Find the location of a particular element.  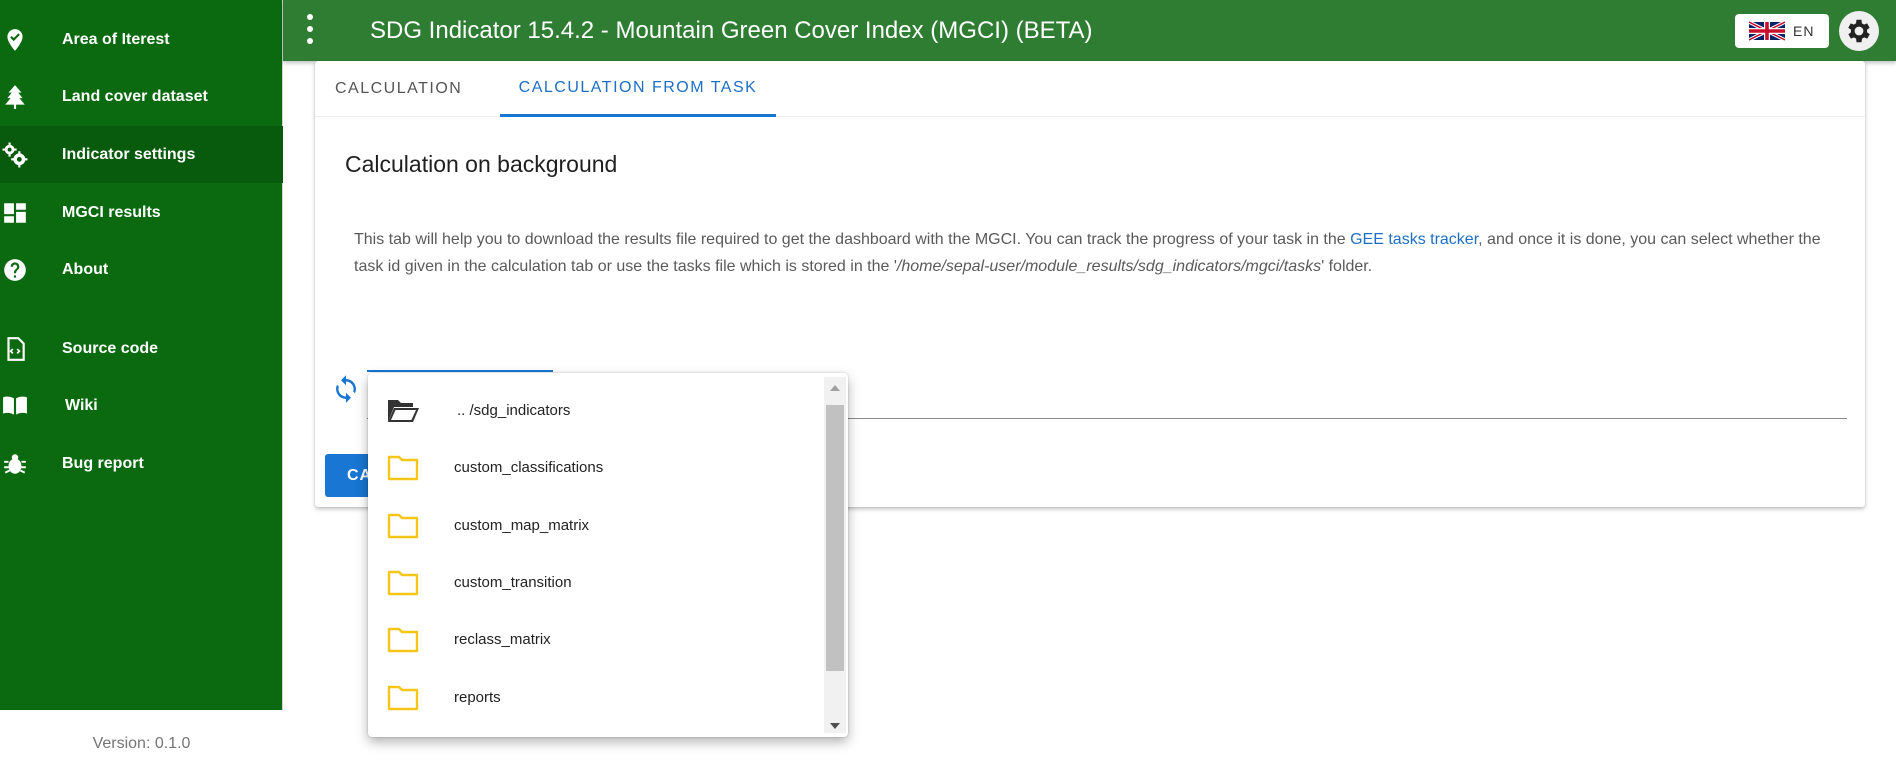

sidebar-item-label: About is located at coordinates (85, 269).